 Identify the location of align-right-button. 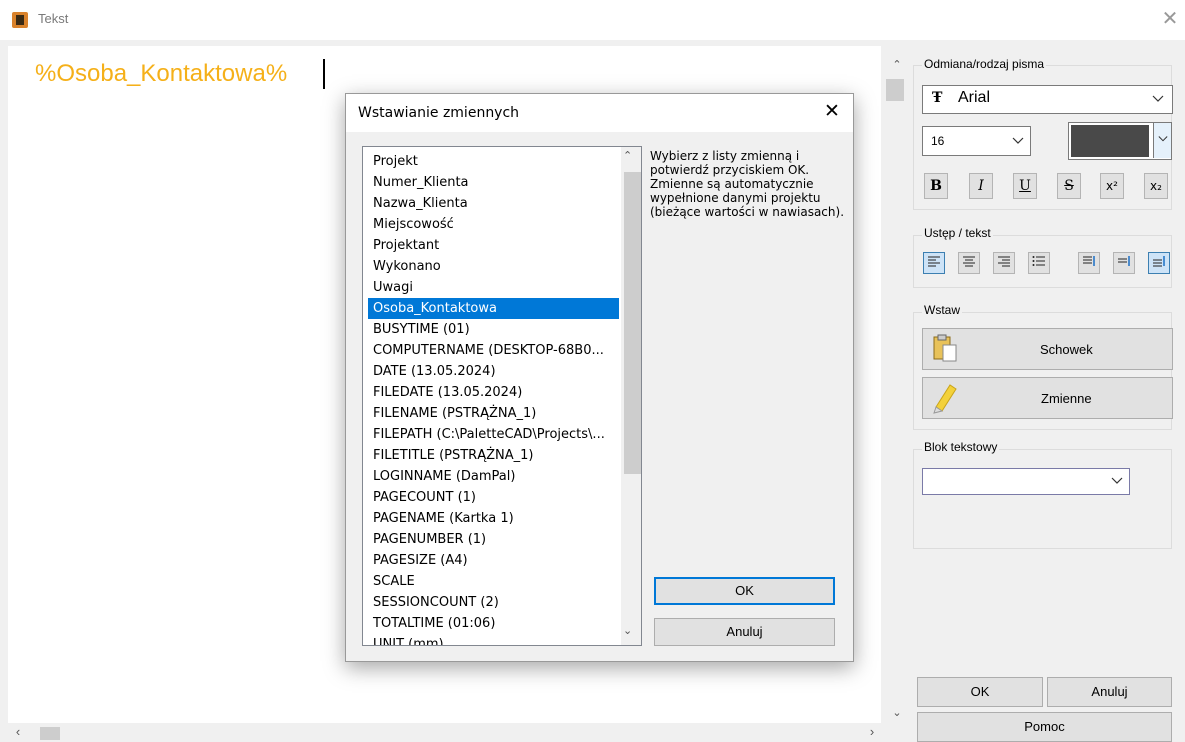
(1004, 263).